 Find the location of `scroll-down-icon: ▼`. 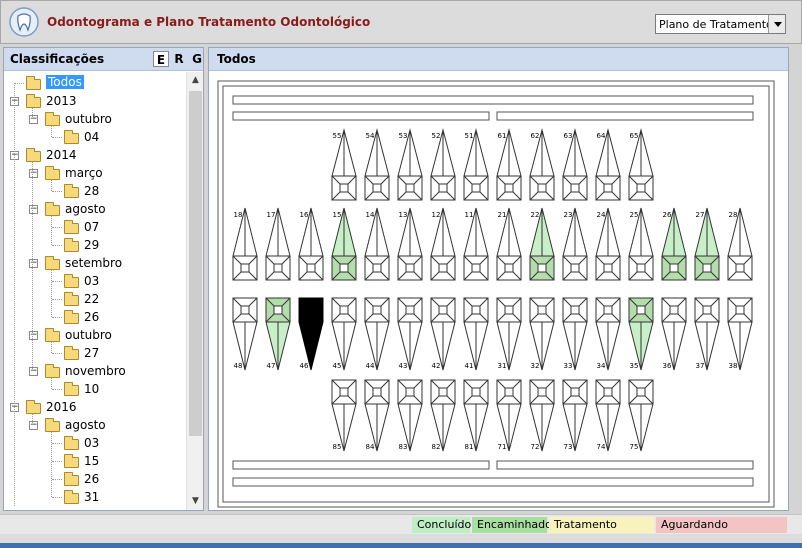

scroll-down-icon: ▼ is located at coordinates (195, 501).